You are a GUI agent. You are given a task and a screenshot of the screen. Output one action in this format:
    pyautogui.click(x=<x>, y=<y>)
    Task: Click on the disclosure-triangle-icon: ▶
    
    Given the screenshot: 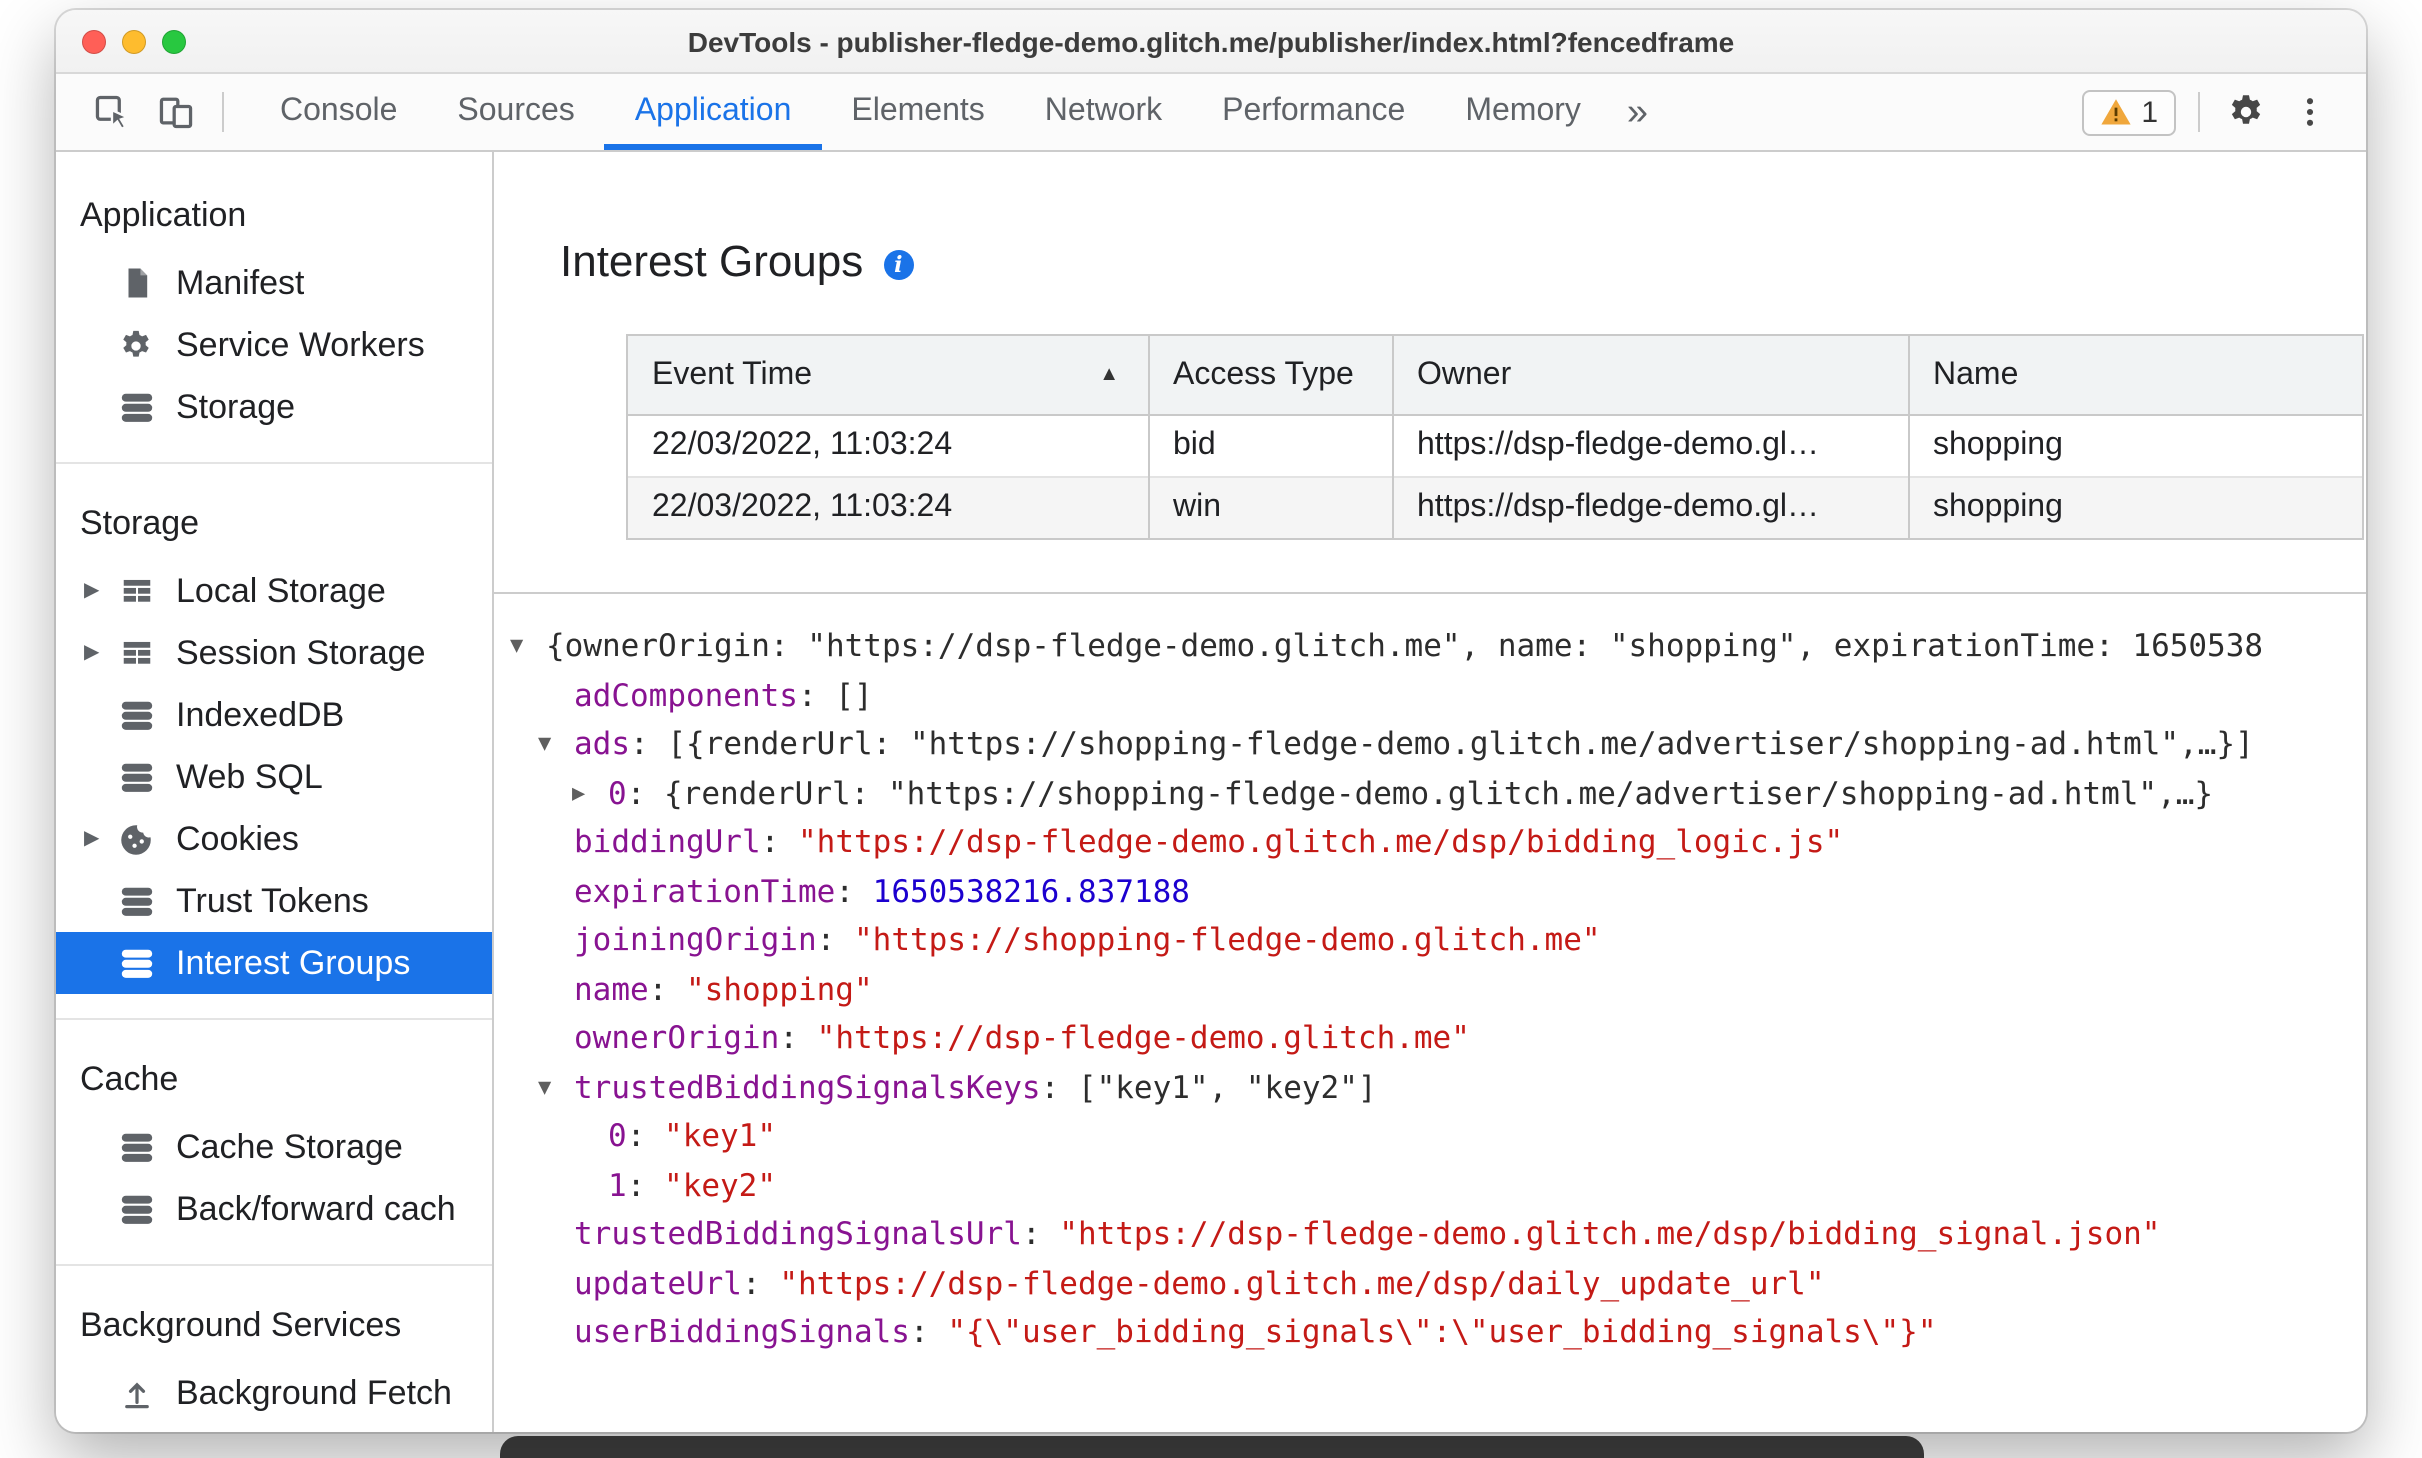 What is the action you would take?
    pyautogui.click(x=578, y=793)
    